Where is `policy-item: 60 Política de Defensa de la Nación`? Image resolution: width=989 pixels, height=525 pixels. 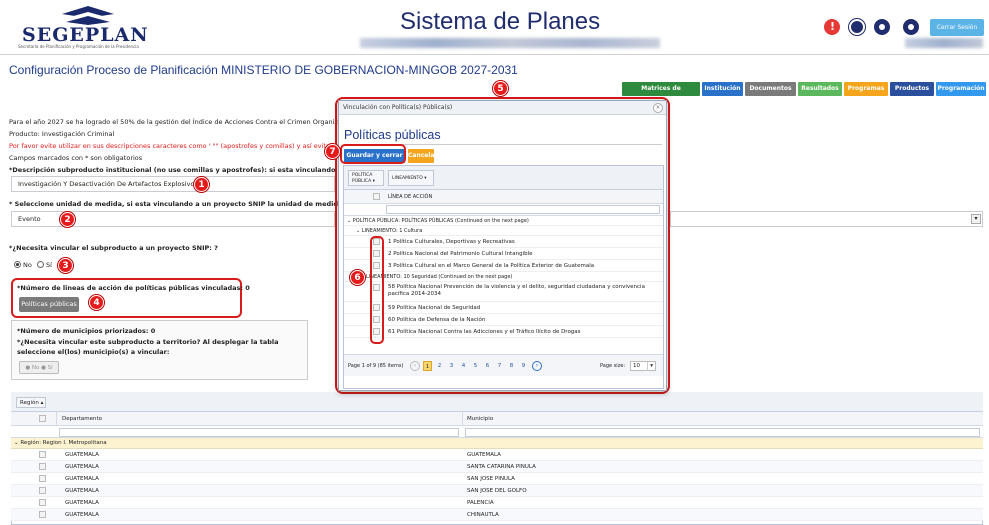
policy-item: 60 Política de Defensa de la Nación is located at coordinates (437, 320).